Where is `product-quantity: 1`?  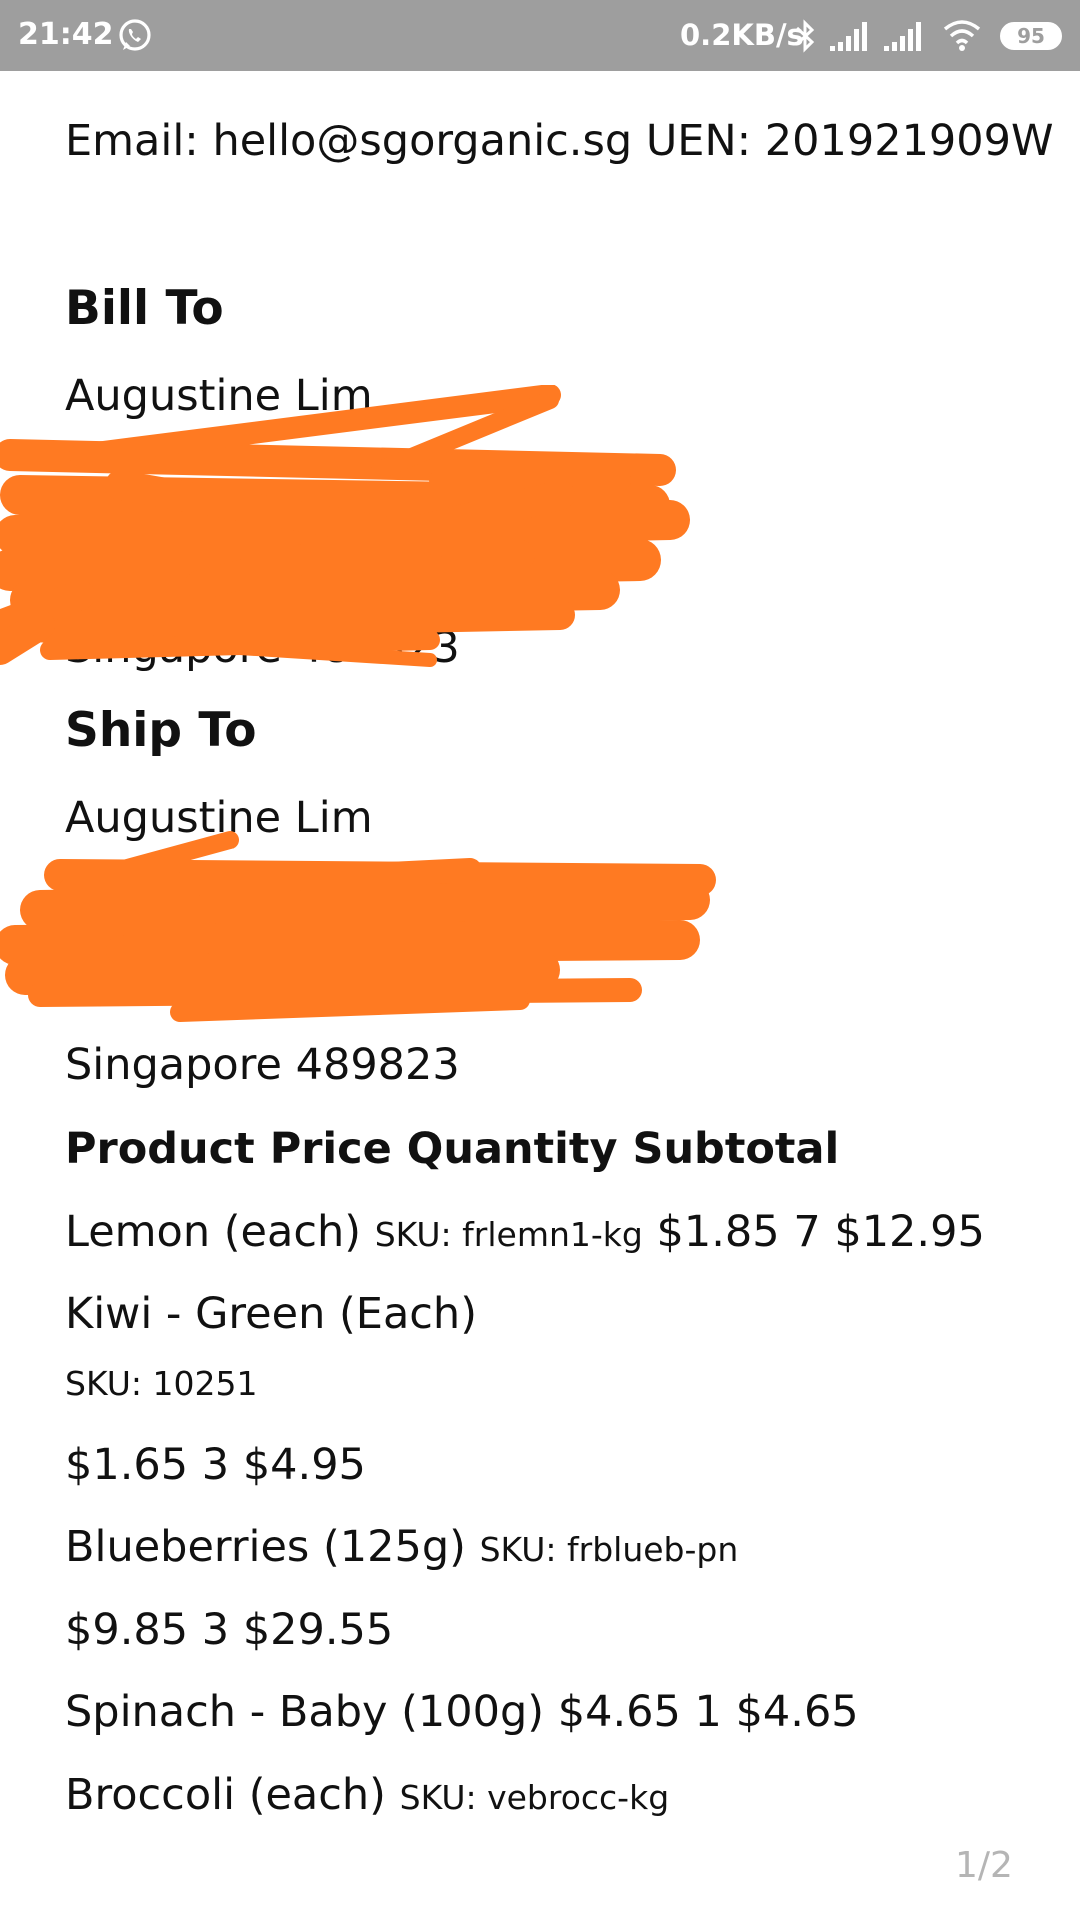
product-quantity: 1 is located at coordinates (708, 1712).